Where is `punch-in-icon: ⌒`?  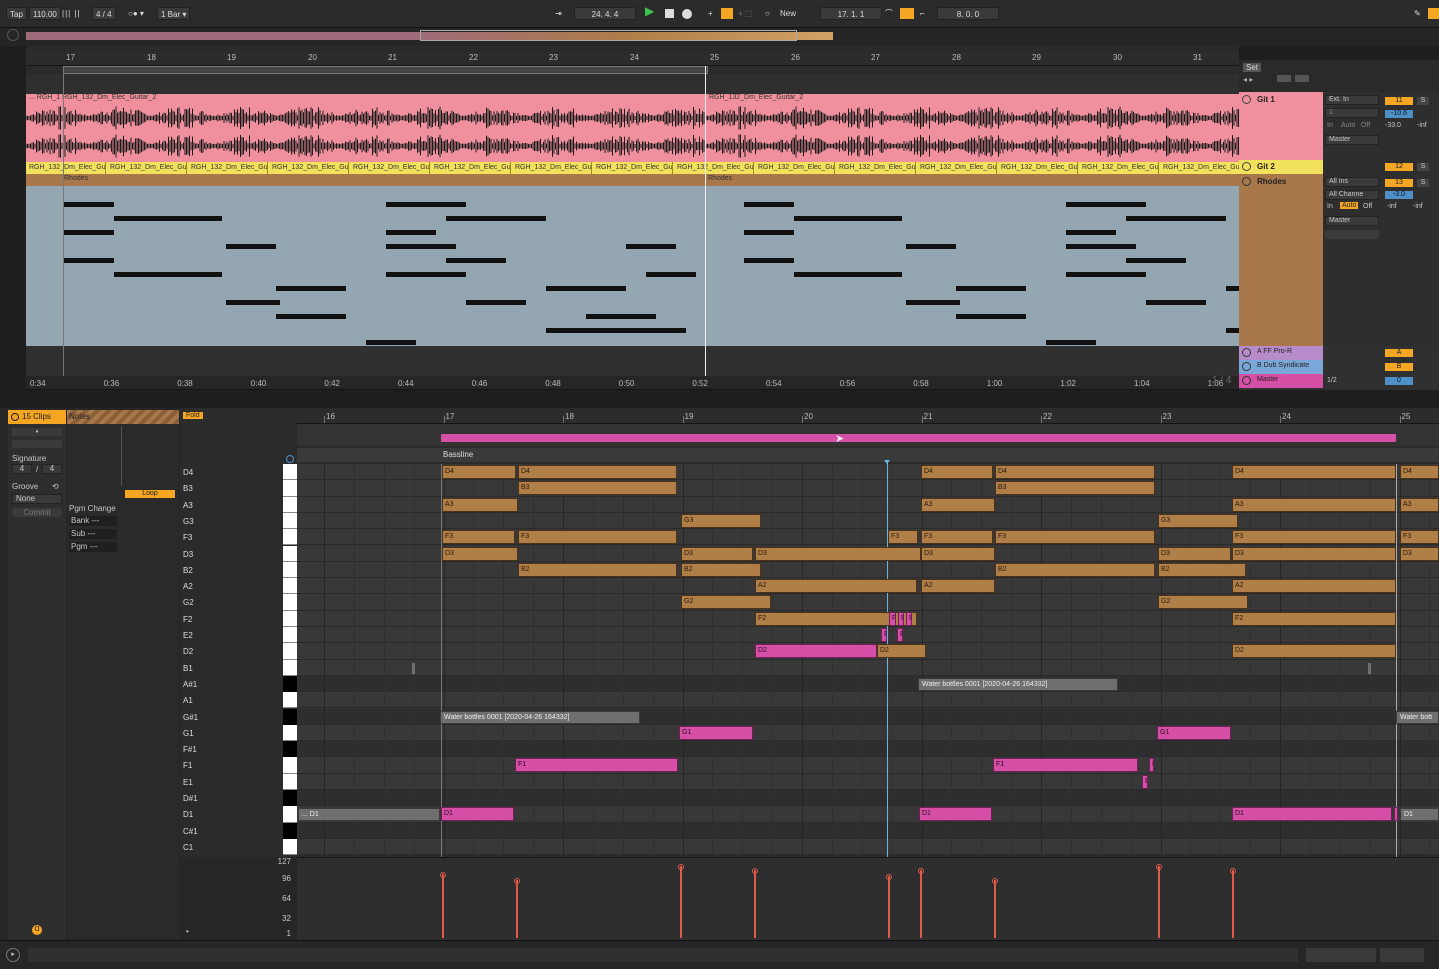
punch-in-icon: ⌒ is located at coordinates (889, 13).